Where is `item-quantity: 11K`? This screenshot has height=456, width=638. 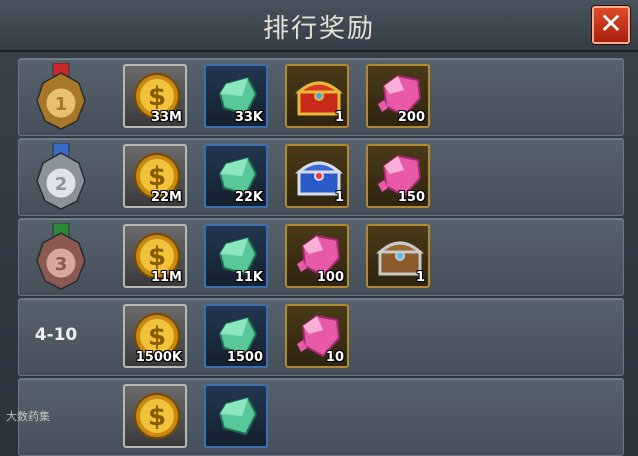
item-quantity: 11K is located at coordinates (248, 277).